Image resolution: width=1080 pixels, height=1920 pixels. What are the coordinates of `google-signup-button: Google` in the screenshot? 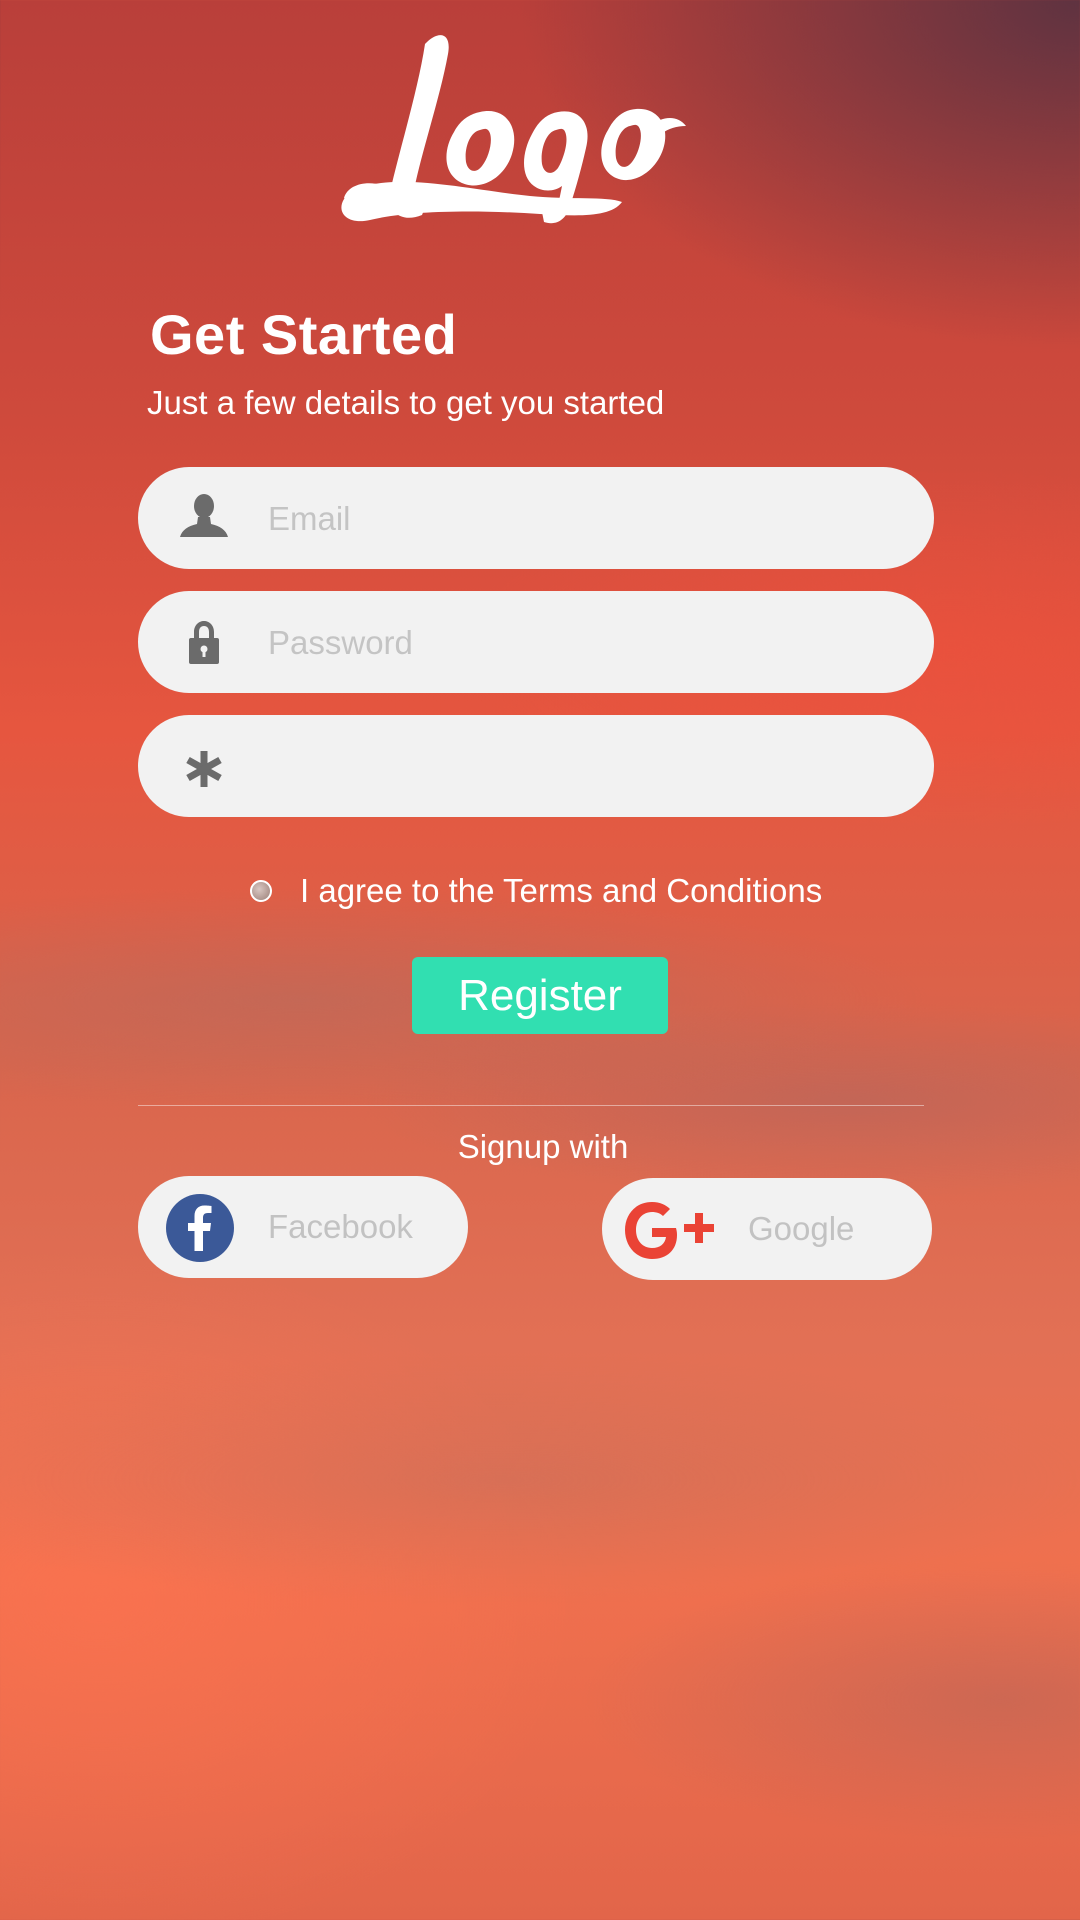 It's located at (767, 1229).